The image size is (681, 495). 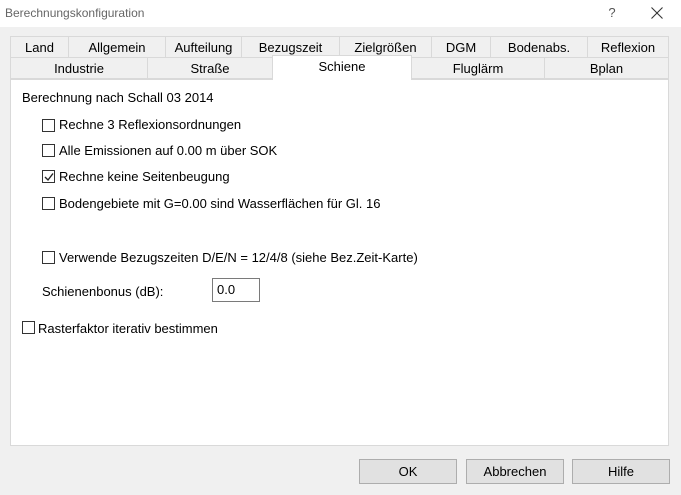 I want to click on checkmark-icon, so click(x=49, y=177).